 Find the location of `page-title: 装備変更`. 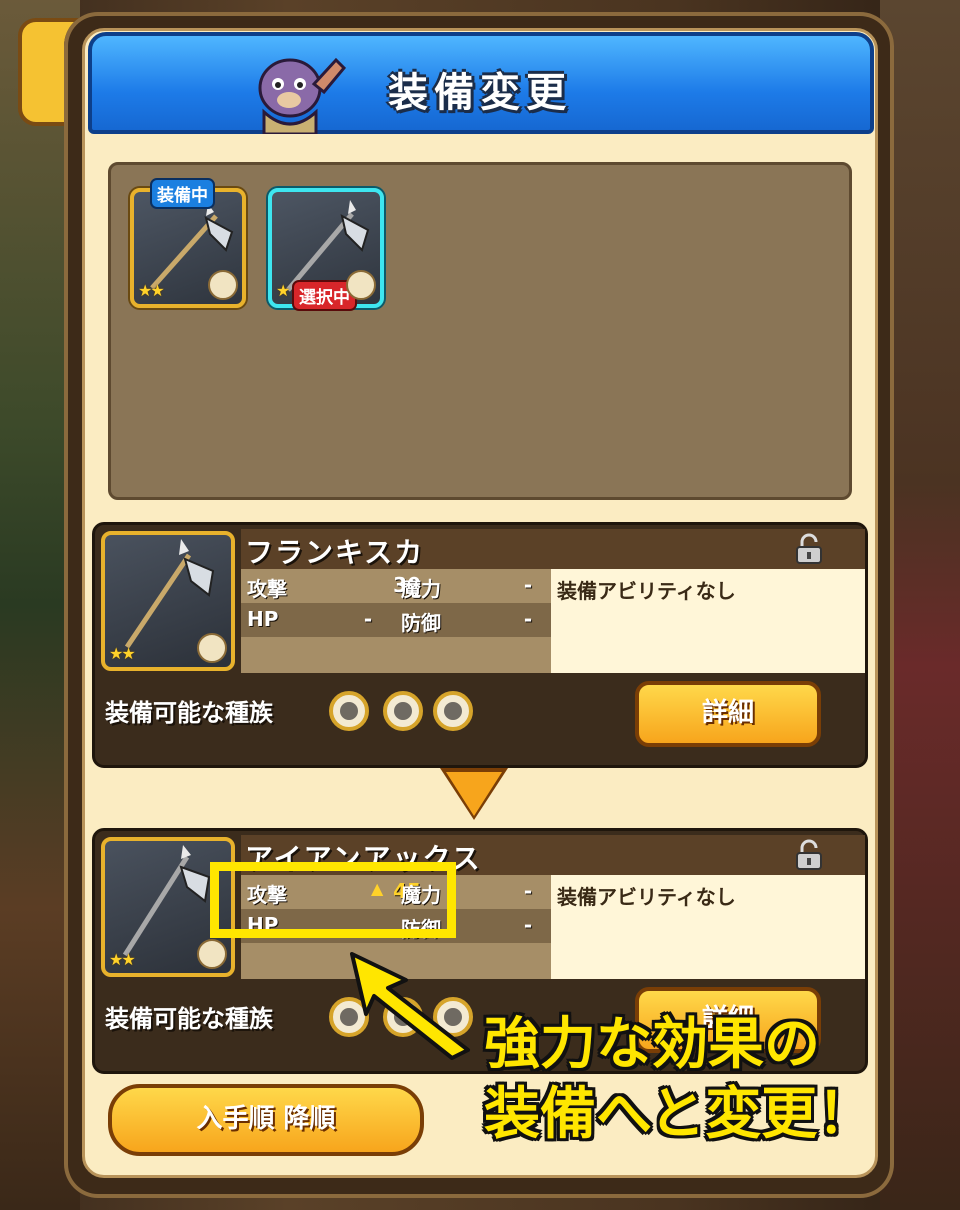

page-title: 装備変更 is located at coordinates (480, 93).